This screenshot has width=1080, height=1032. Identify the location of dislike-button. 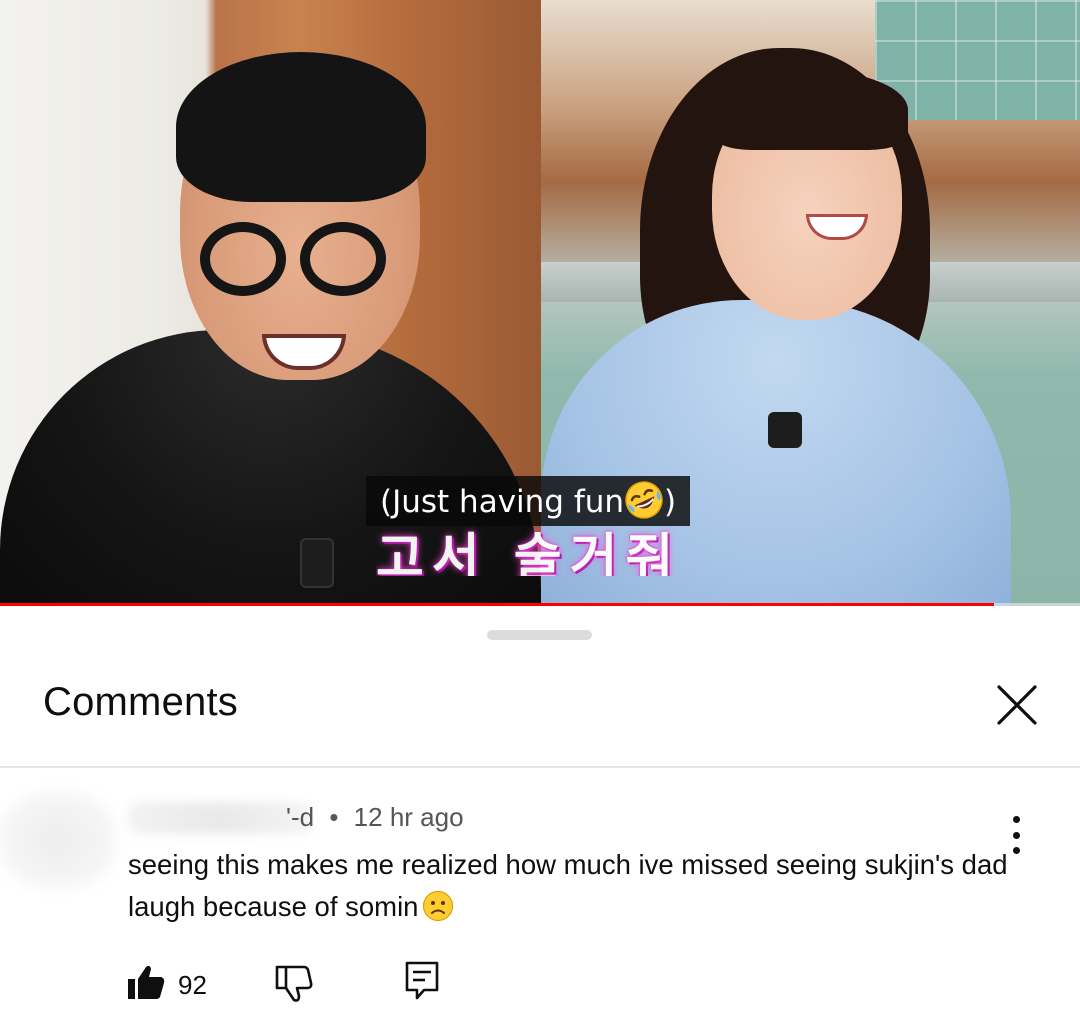
(296, 985).